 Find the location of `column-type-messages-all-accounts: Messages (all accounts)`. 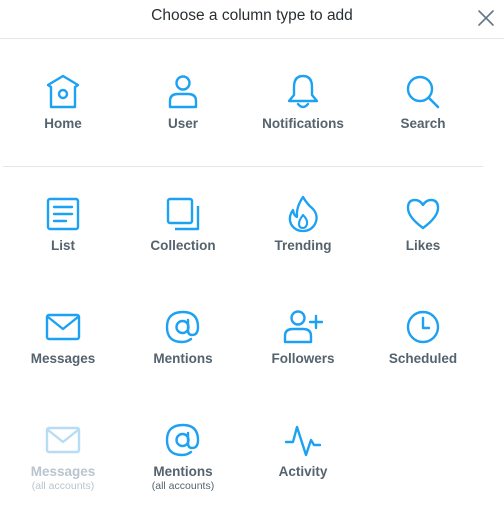

column-type-messages-all-accounts: Messages (all accounts) is located at coordinates (63, 456).